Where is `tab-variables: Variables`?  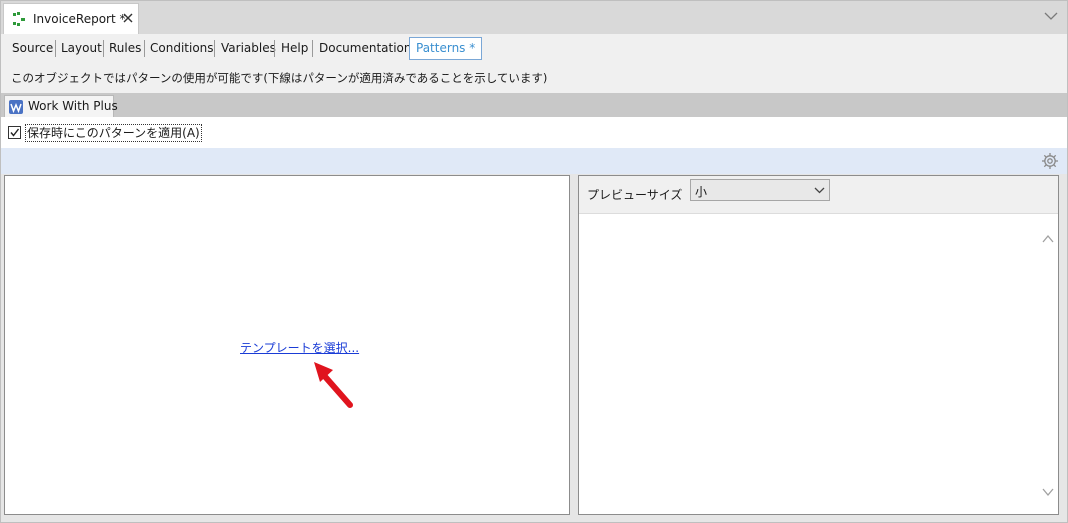
tab-variables: Variables is located at coordinates (248, 48).